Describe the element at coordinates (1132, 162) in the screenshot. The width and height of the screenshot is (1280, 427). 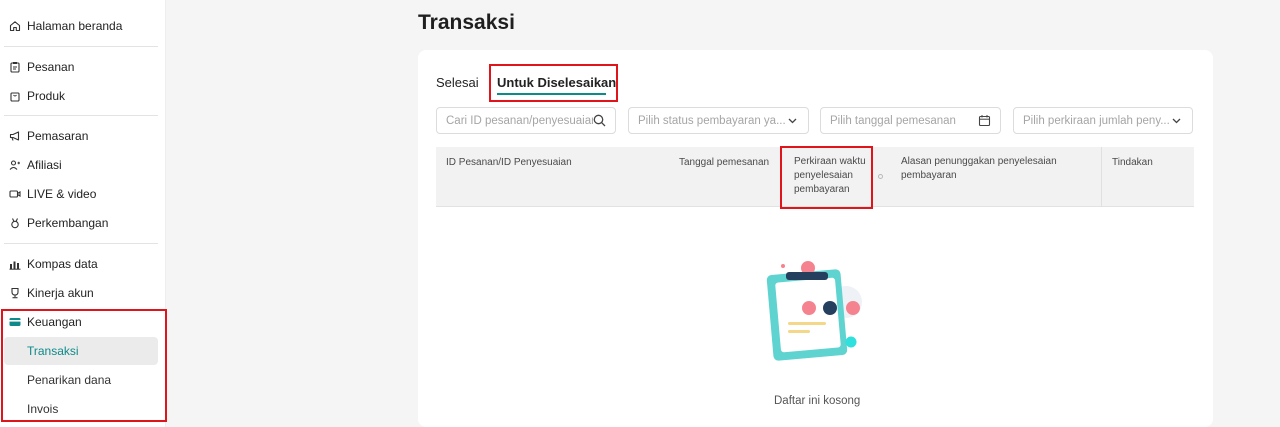
I see `column-header-actions: Tindakan` at that location.